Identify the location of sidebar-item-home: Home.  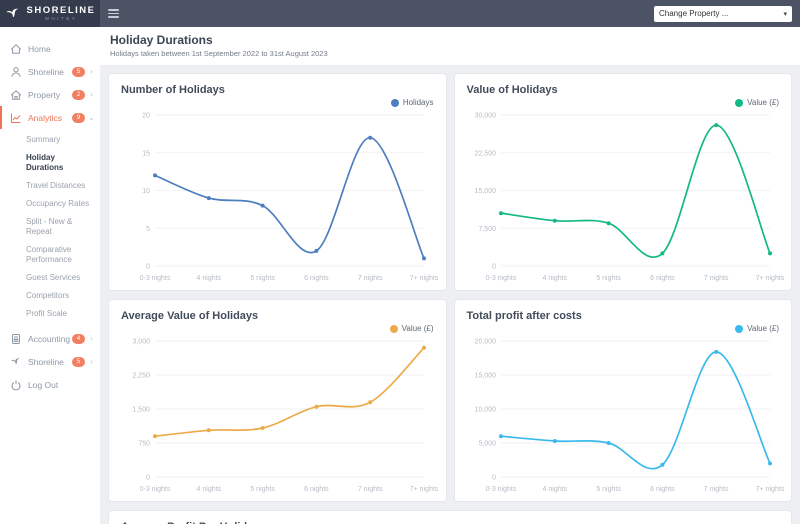
(50, 48).